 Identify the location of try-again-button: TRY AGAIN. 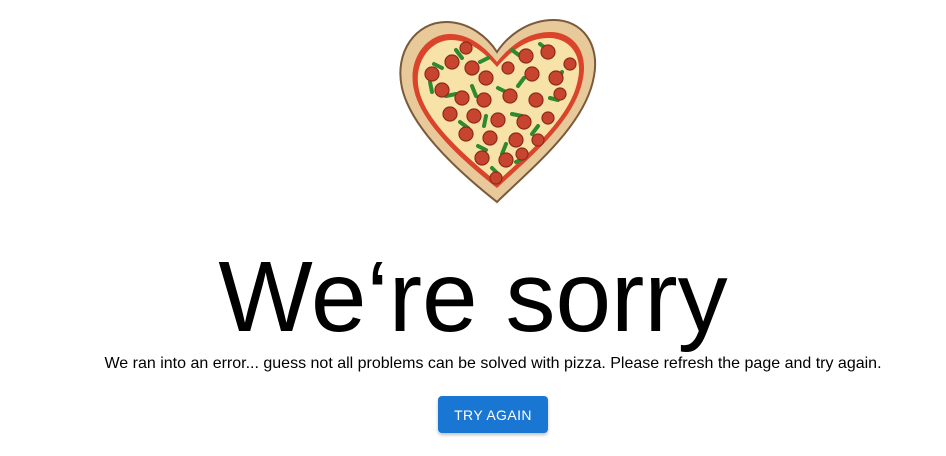
(493, 414).